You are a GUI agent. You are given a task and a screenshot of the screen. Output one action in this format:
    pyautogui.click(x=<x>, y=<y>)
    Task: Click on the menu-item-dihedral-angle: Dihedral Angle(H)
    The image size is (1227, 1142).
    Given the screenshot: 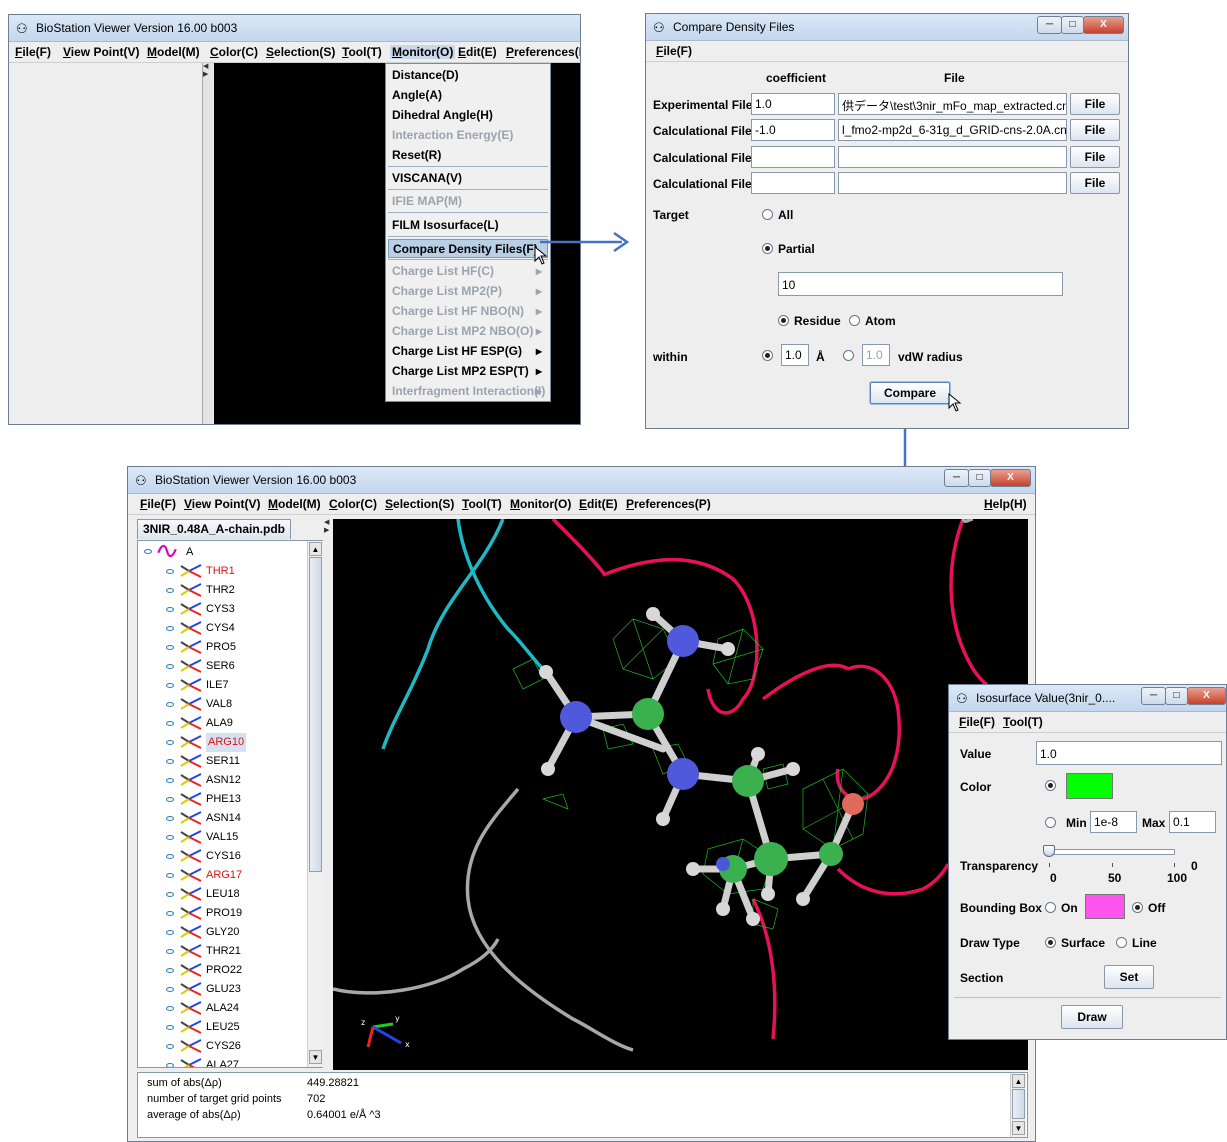 What is the action you would take?
    pyautogui.click(x=468, y=115)
    